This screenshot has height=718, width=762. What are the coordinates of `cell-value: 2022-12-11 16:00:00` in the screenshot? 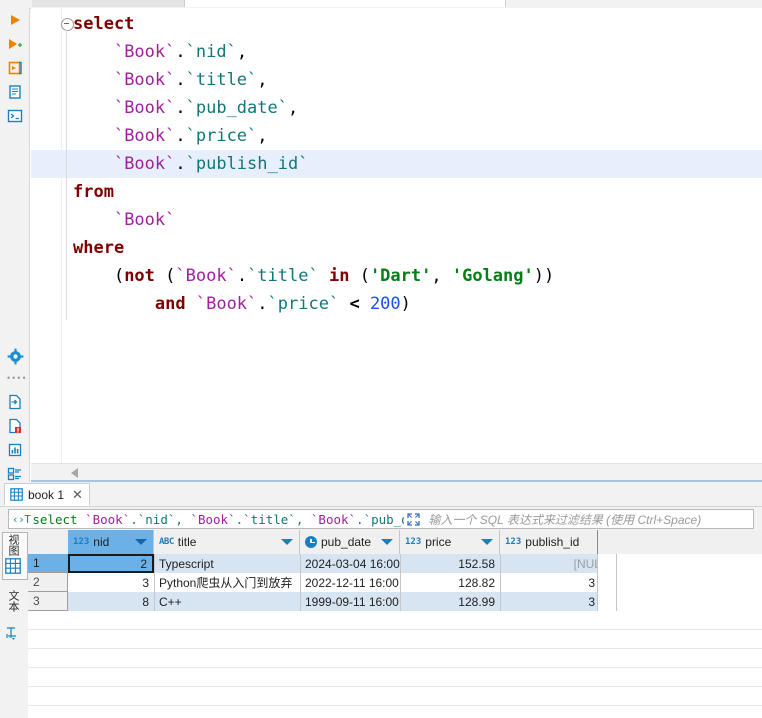 It's located at (352, 582).